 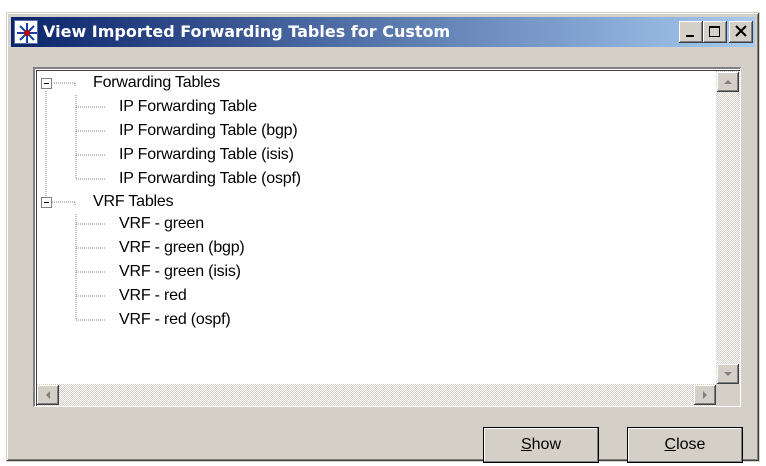 What do you see at coordinates (690, 36) in the screenshot?
I see `minimize-icon` at bounding box center [690, 36].